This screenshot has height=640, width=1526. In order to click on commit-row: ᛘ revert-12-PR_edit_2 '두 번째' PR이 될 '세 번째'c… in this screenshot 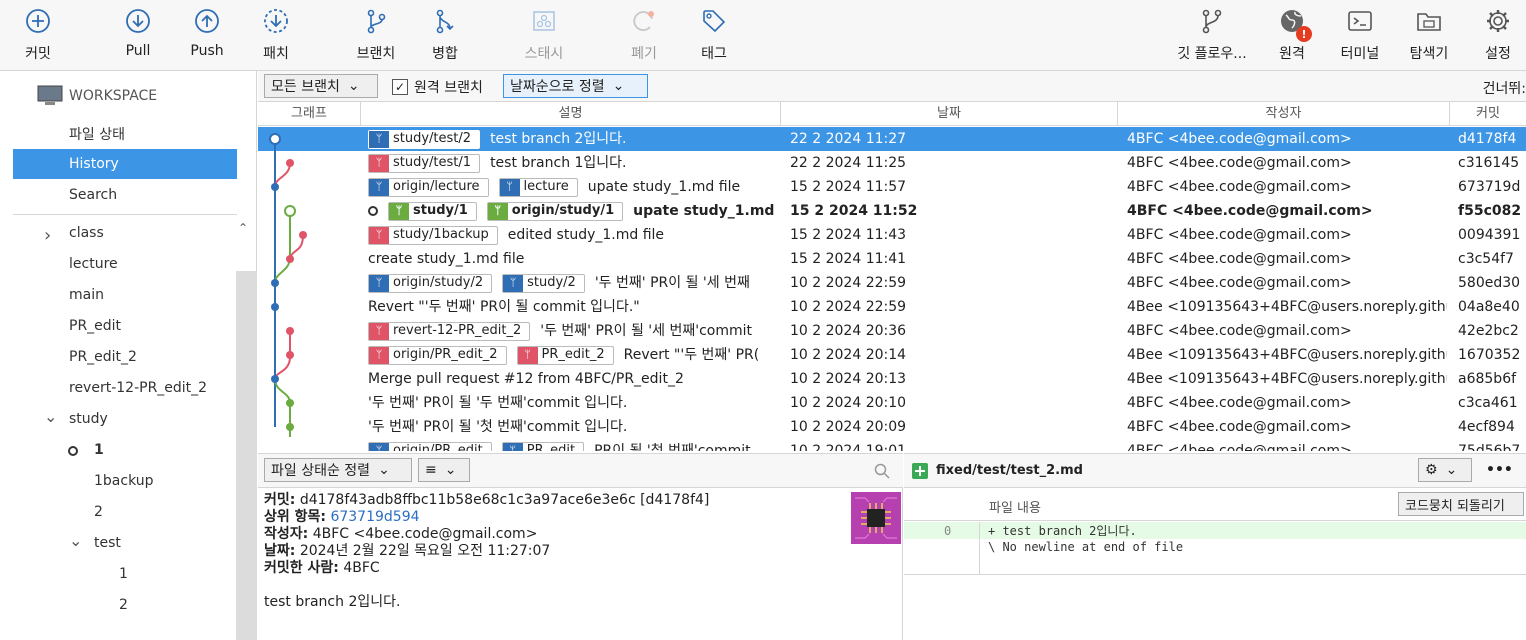, I will do `click(892, 331)`.